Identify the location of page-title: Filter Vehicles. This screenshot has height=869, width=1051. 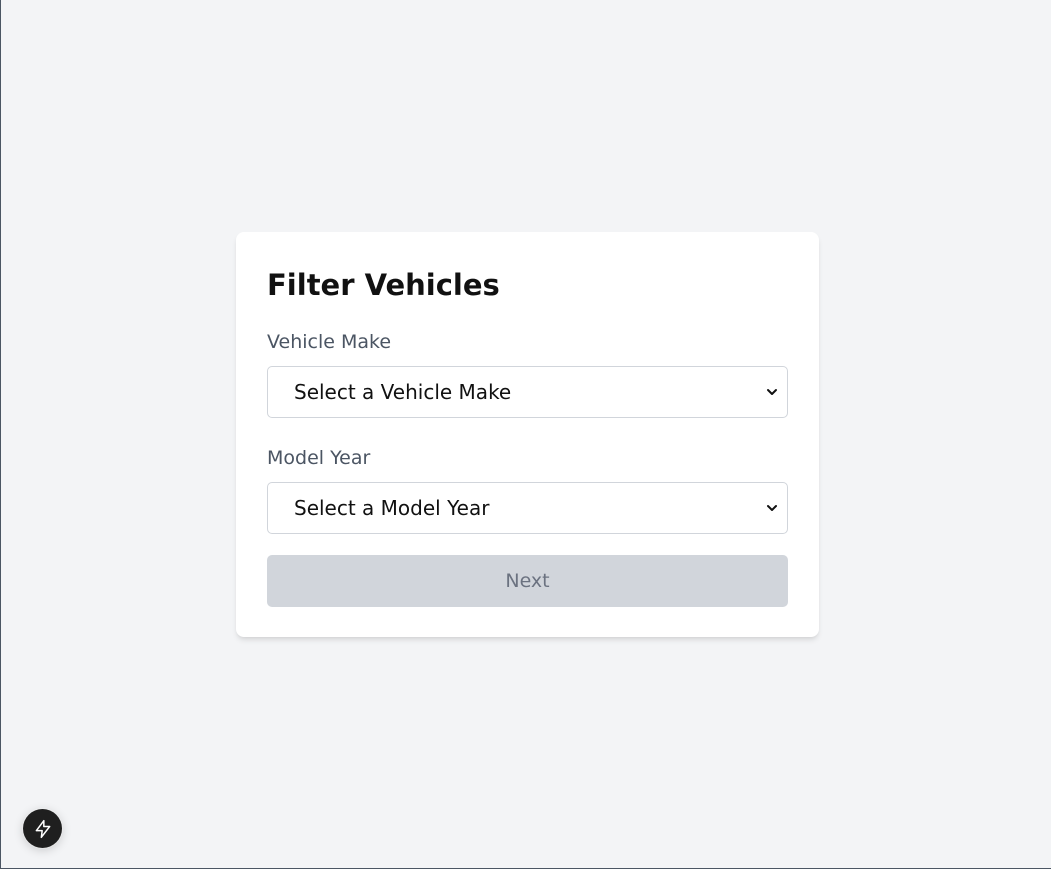
(383, 285).